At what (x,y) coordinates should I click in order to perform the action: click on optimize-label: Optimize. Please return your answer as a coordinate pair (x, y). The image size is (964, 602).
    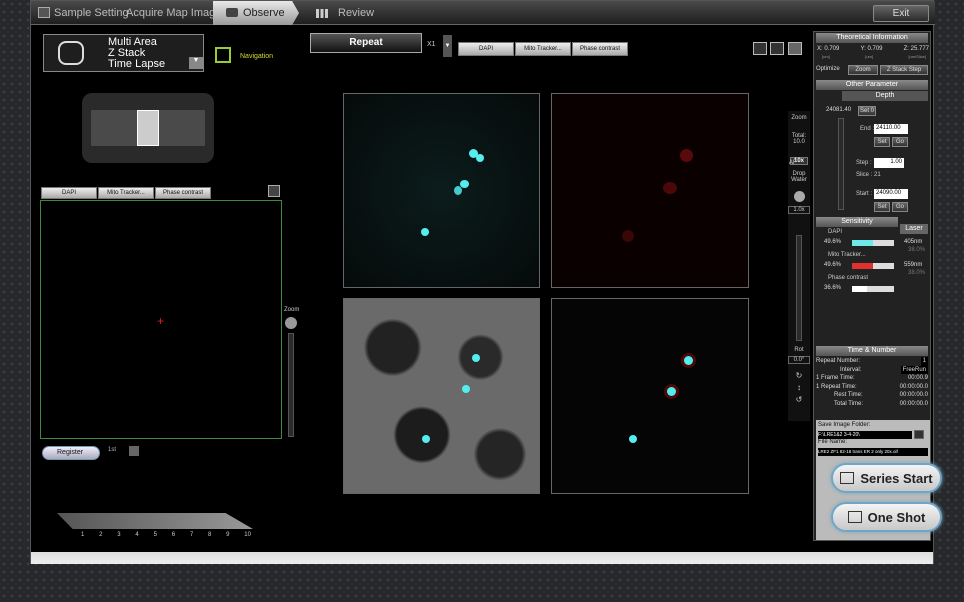
    Looking at the image, I should click on (828, 69).